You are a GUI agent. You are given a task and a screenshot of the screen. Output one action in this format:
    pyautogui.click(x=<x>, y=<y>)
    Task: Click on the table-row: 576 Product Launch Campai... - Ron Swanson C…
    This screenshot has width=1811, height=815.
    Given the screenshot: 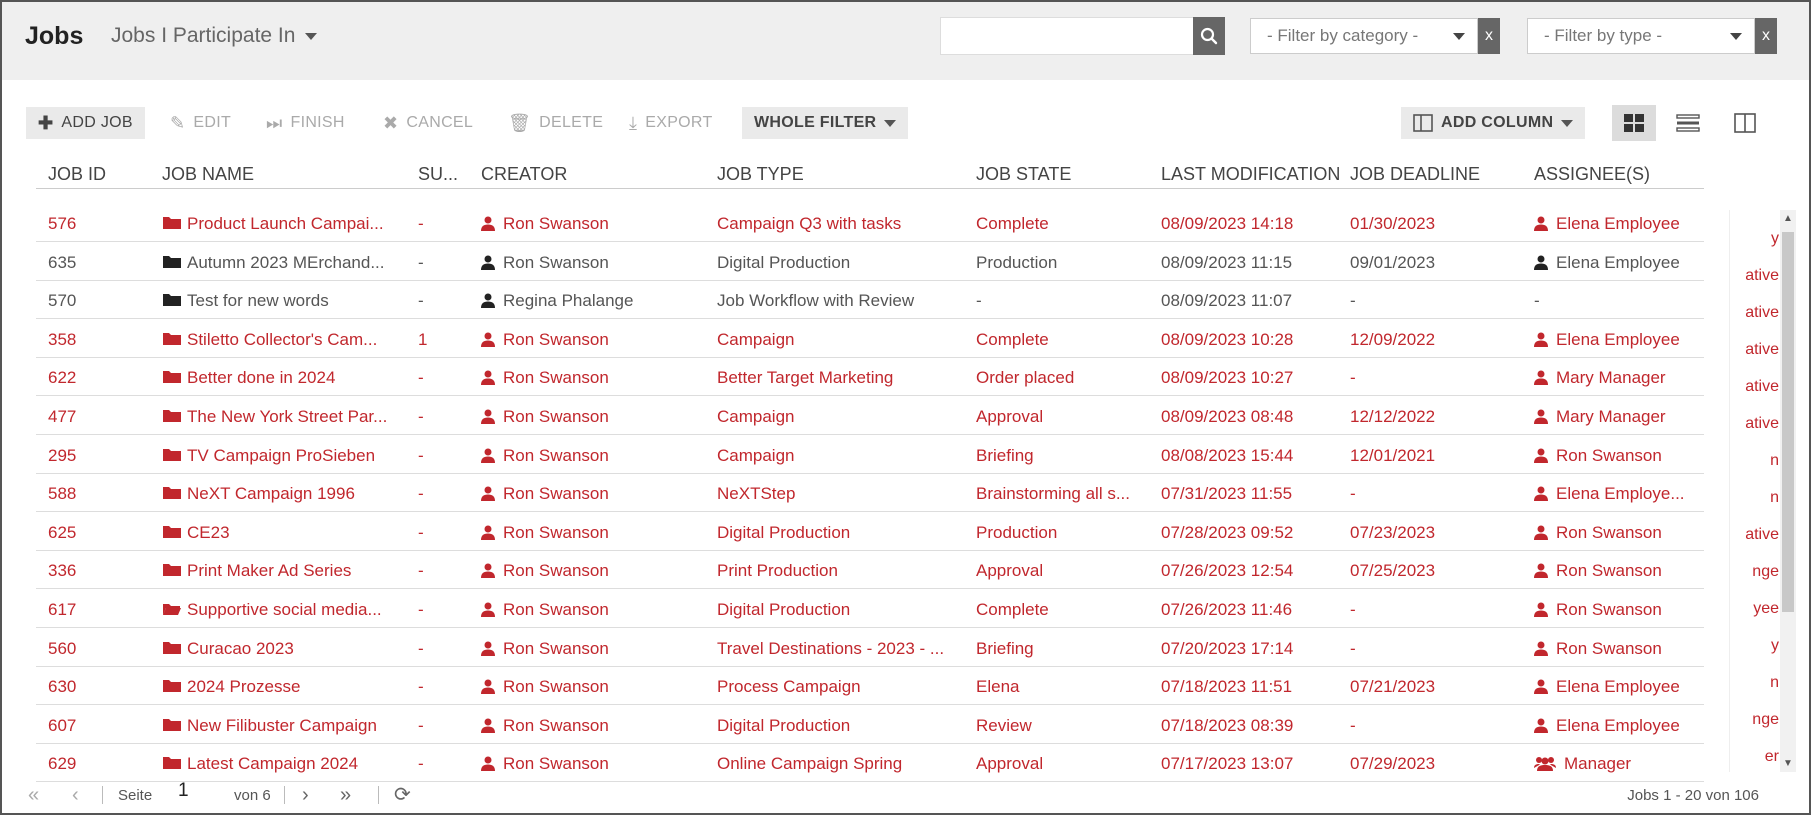 What is the action you would take?
    pyautogui.click(x=870, y=223)
    